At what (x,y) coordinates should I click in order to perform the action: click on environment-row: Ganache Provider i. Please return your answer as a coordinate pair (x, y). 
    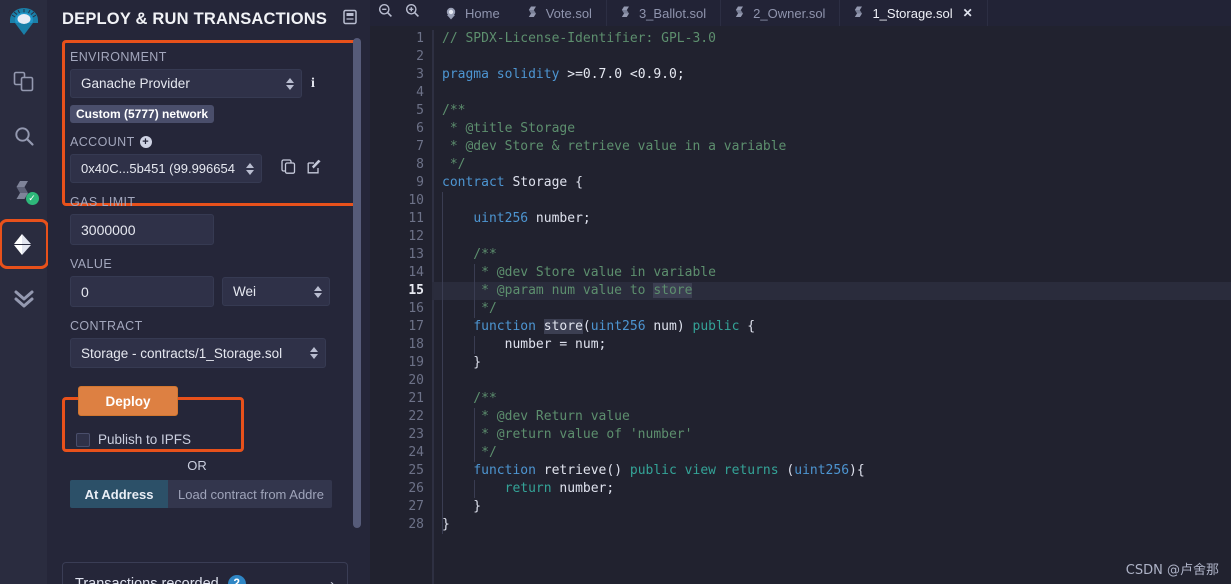
    Looking at the image, I should click on (213, 83).